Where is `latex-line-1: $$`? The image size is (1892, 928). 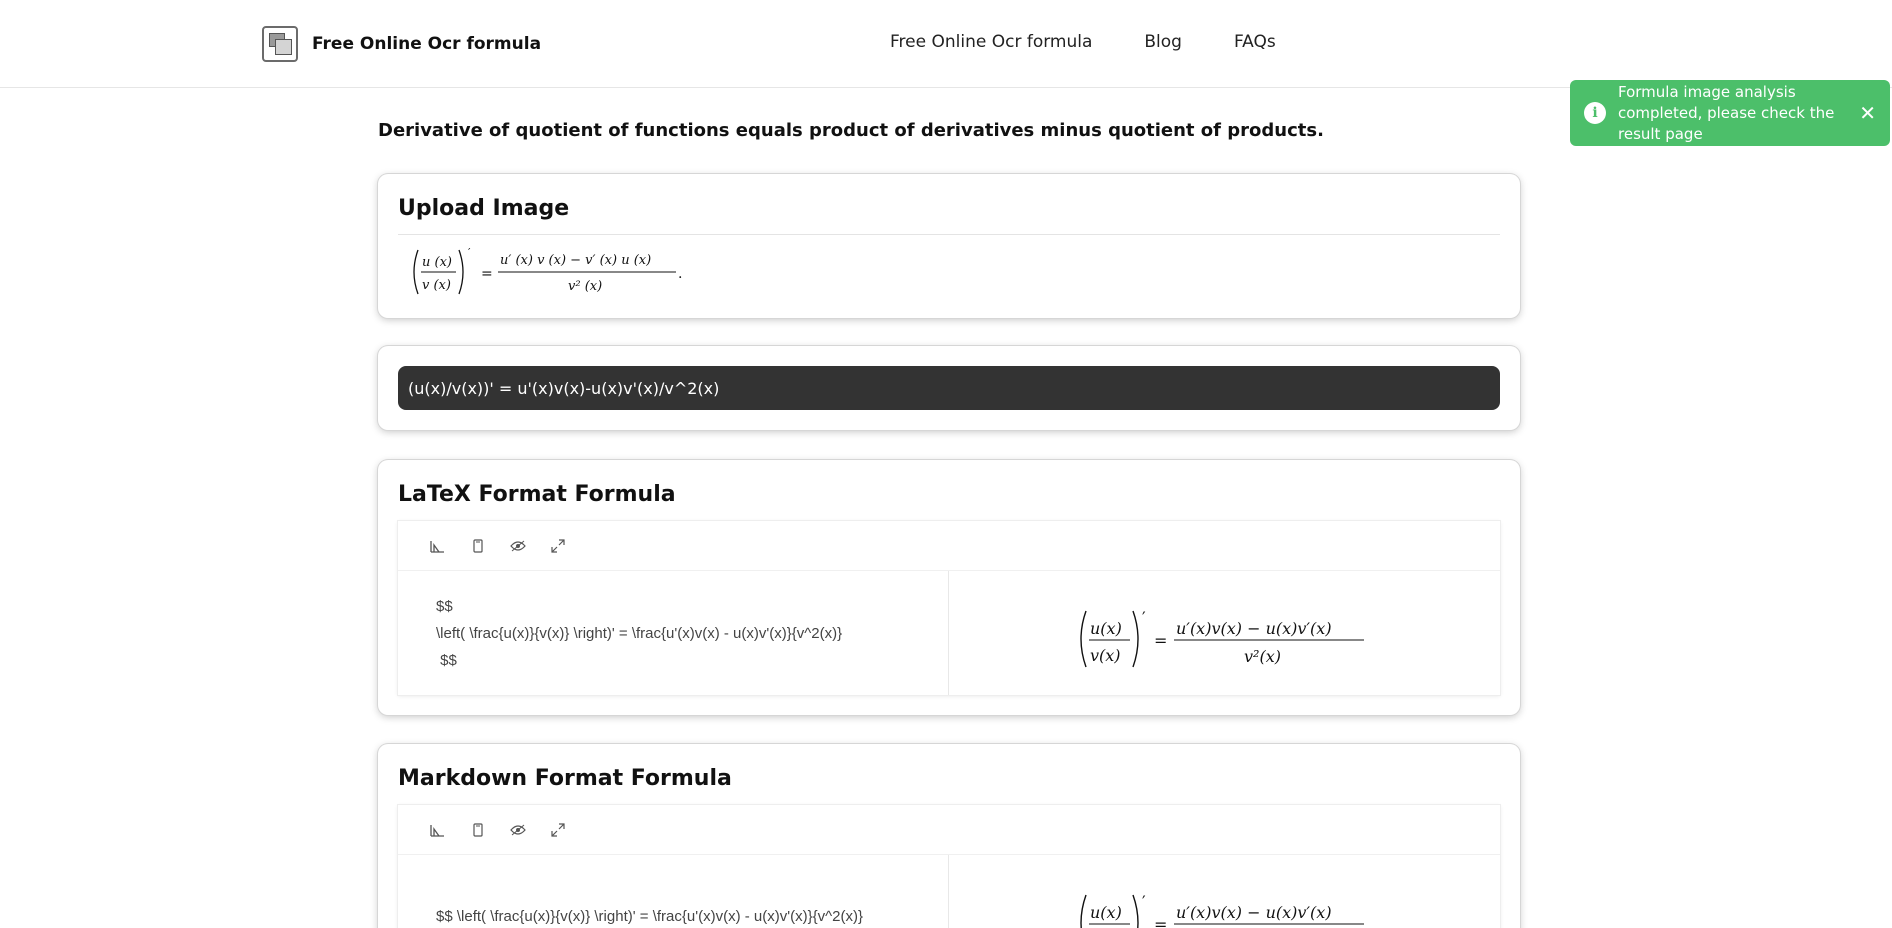
latex-line-1: $$ is located at coordinates (444, 606).